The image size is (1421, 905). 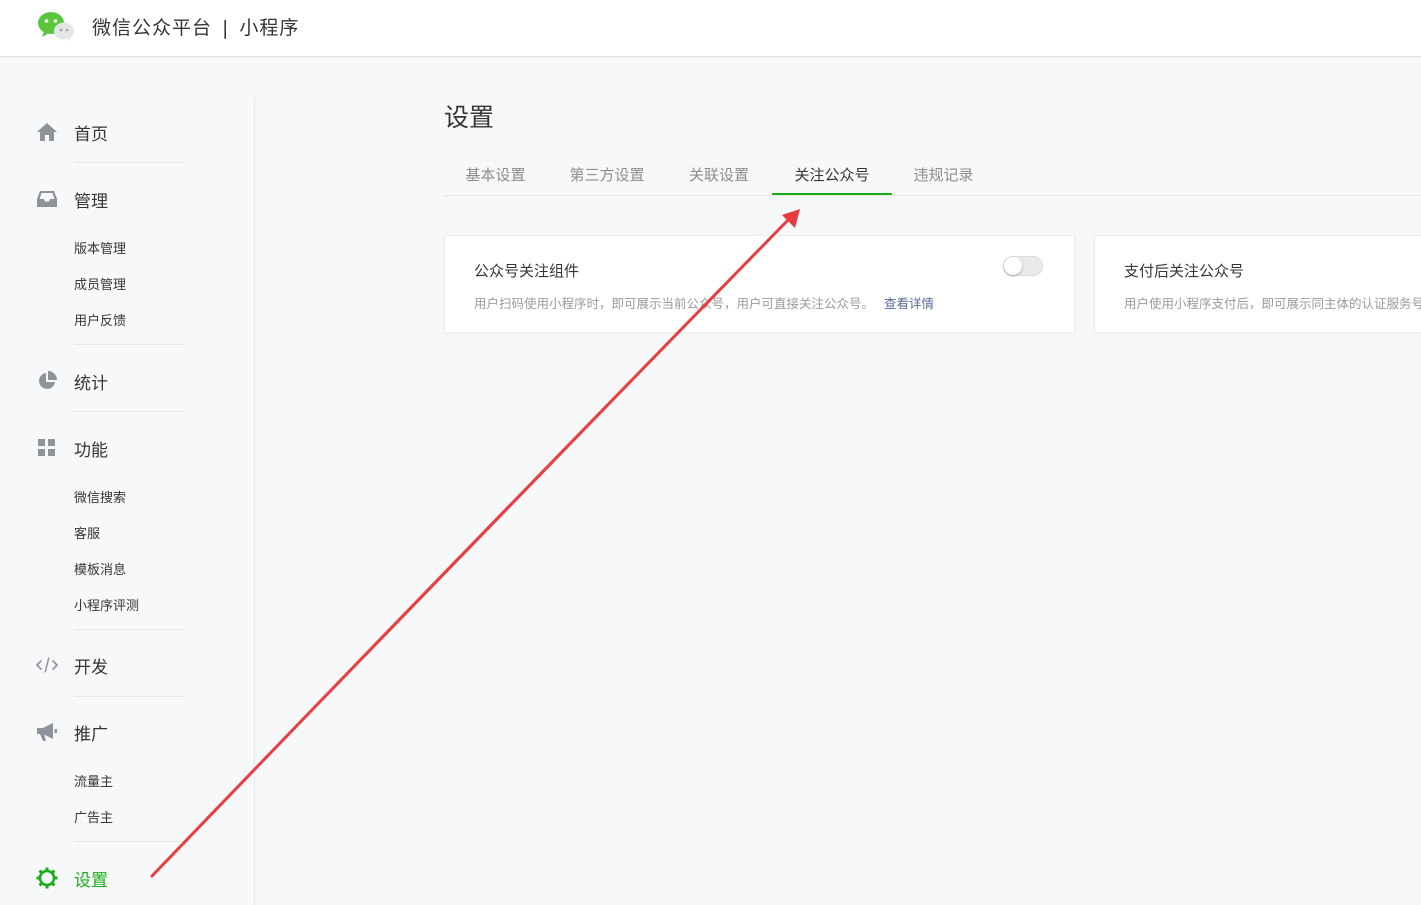 What do you see at coordinates (47, 448) in the screenshot?
I see `grid-icon` at bounding box center [47, 448].